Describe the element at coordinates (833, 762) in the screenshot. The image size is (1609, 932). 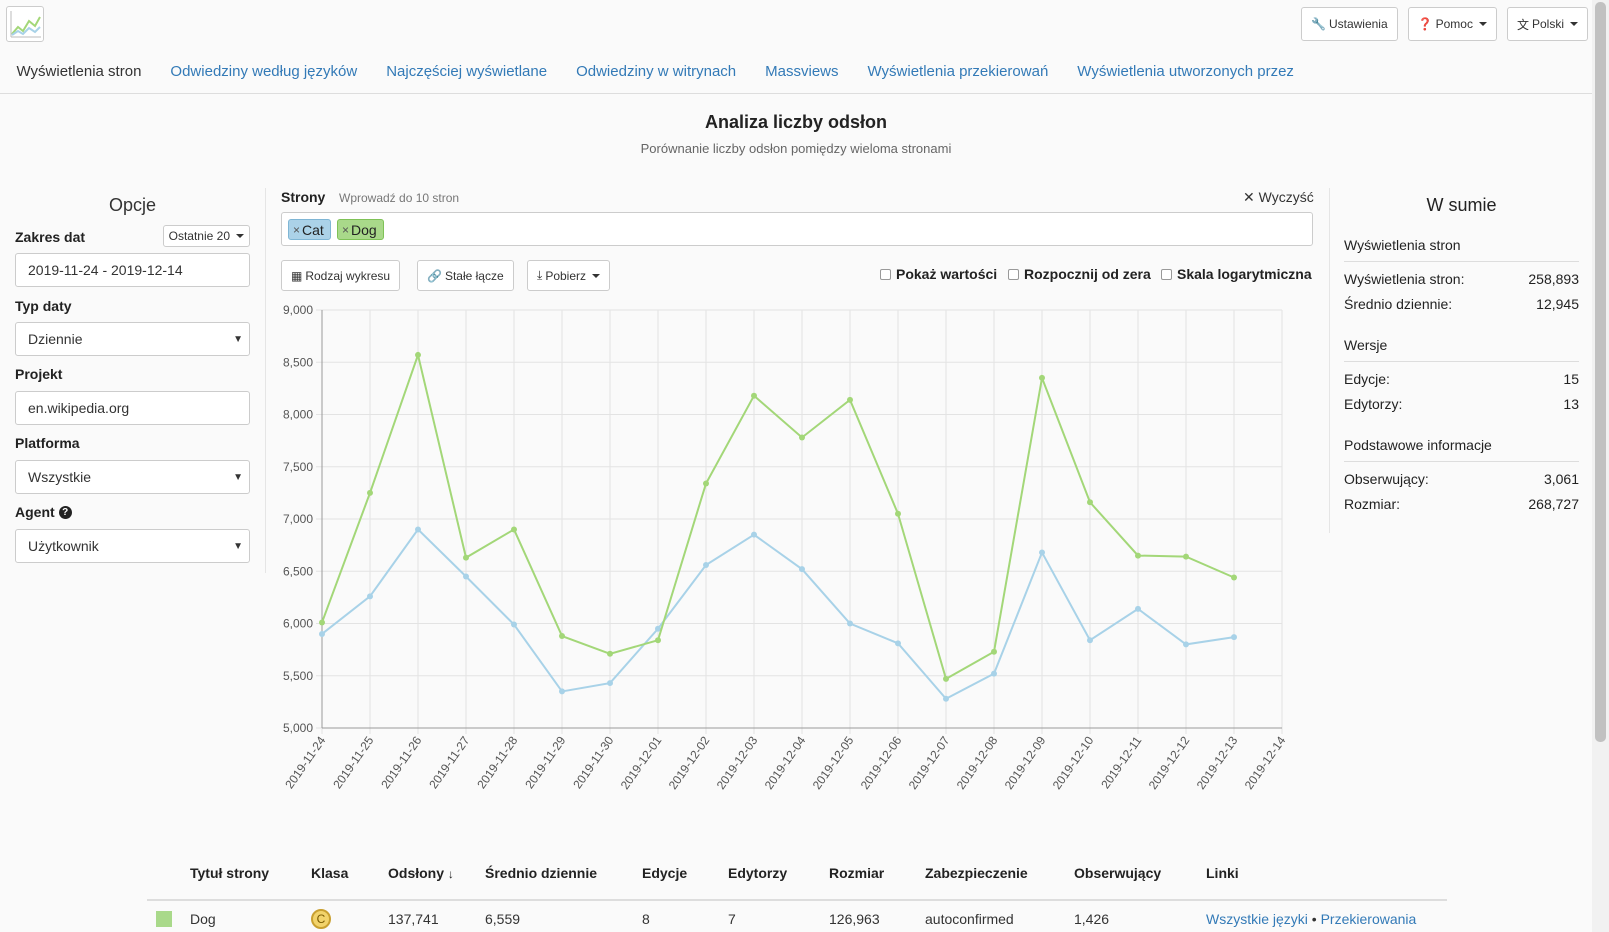
I see `x-tick-label: 2019-12-05` at that location.